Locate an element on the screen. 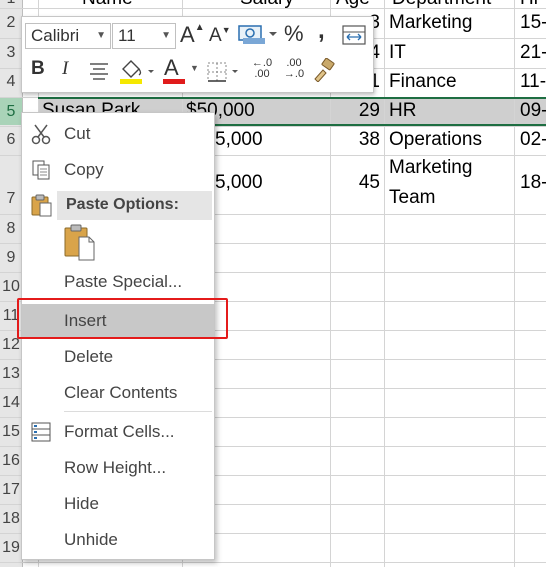 Image resolution: width=546 pixels, height=567 pixels. header-name: Name is located at coordinates (107, 5).